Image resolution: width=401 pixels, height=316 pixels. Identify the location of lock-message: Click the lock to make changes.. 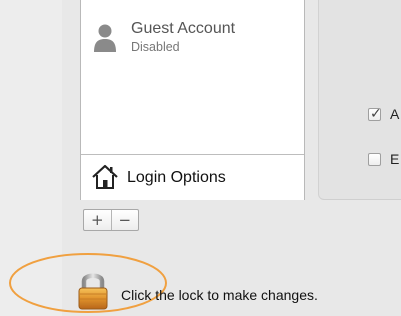
(219, 295).